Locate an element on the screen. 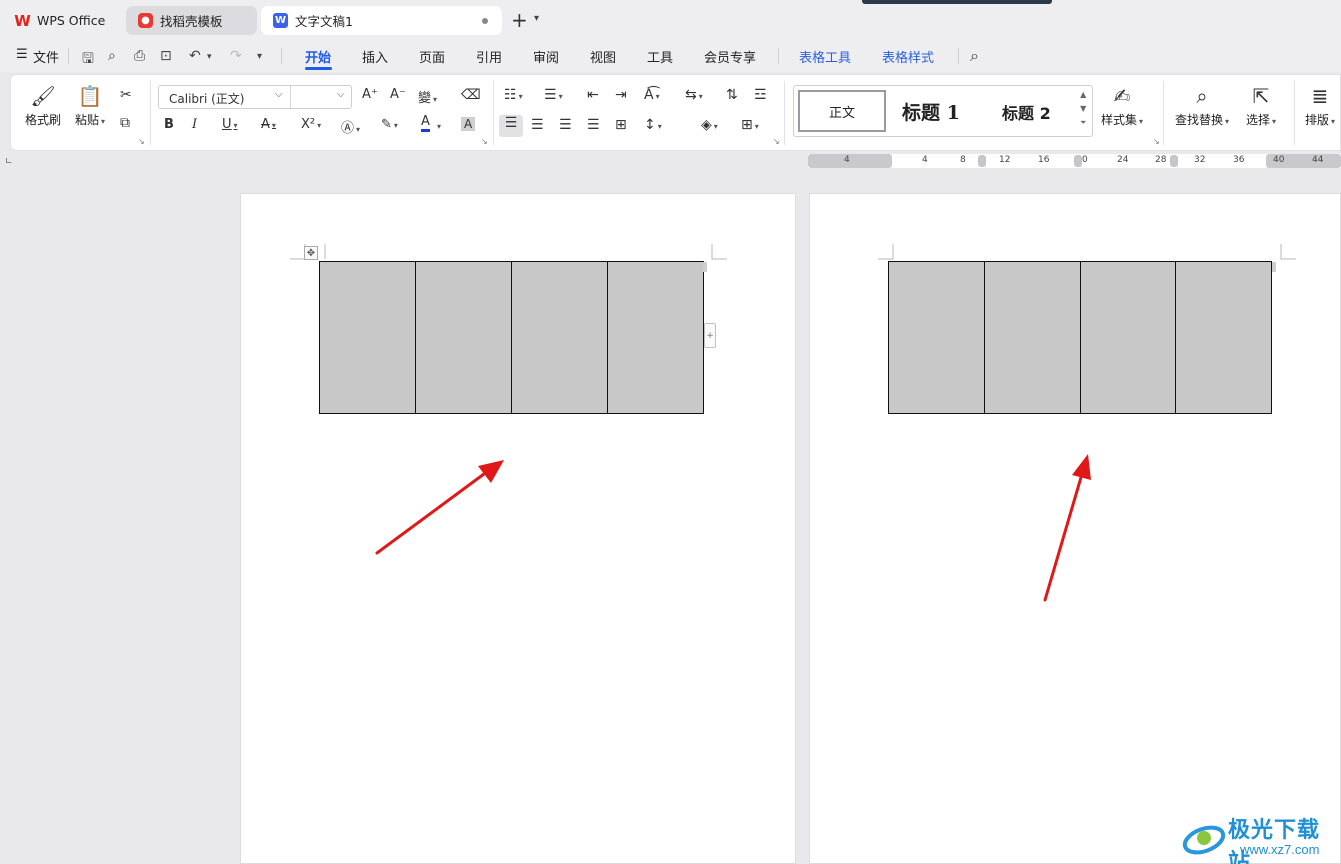  site-watermark: 极光下载站 www.xz7.com is located at coordinates (1261, 838).